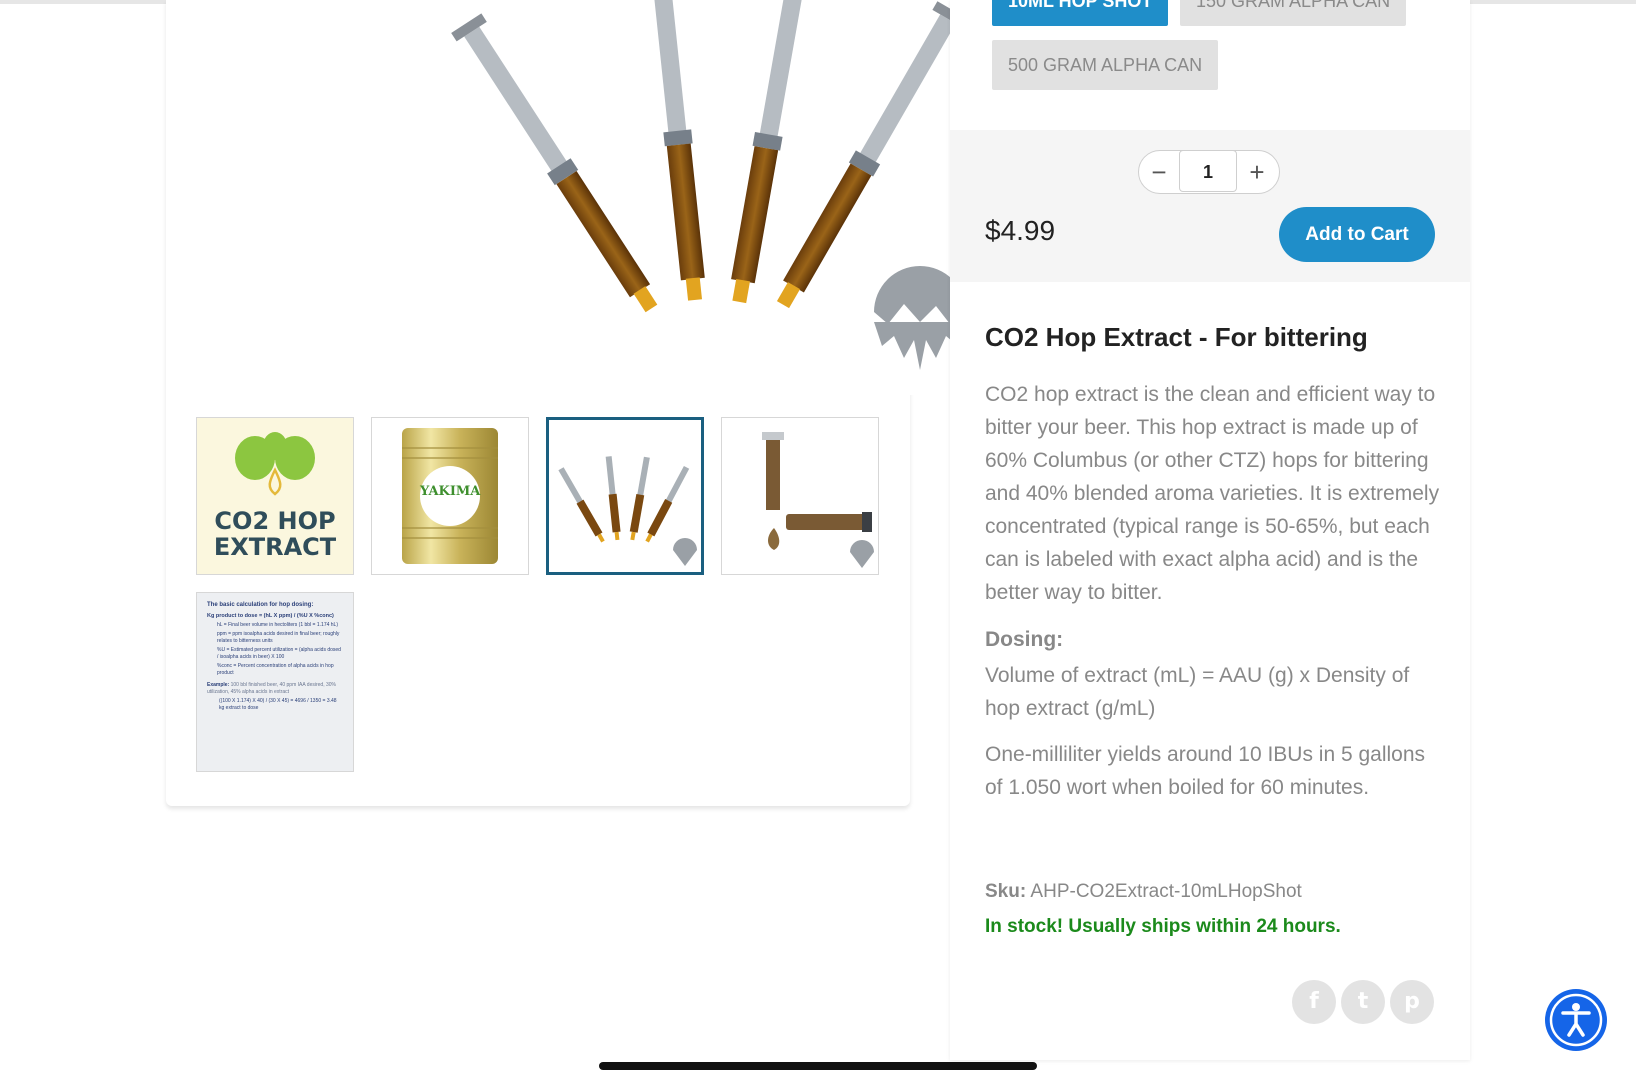 This screenshot has width=1636, height=1080. Describe the element at coordinates (450, 491) in the screenshot. I see `thumbnail-yakima-label: YAKIMA` at that location.